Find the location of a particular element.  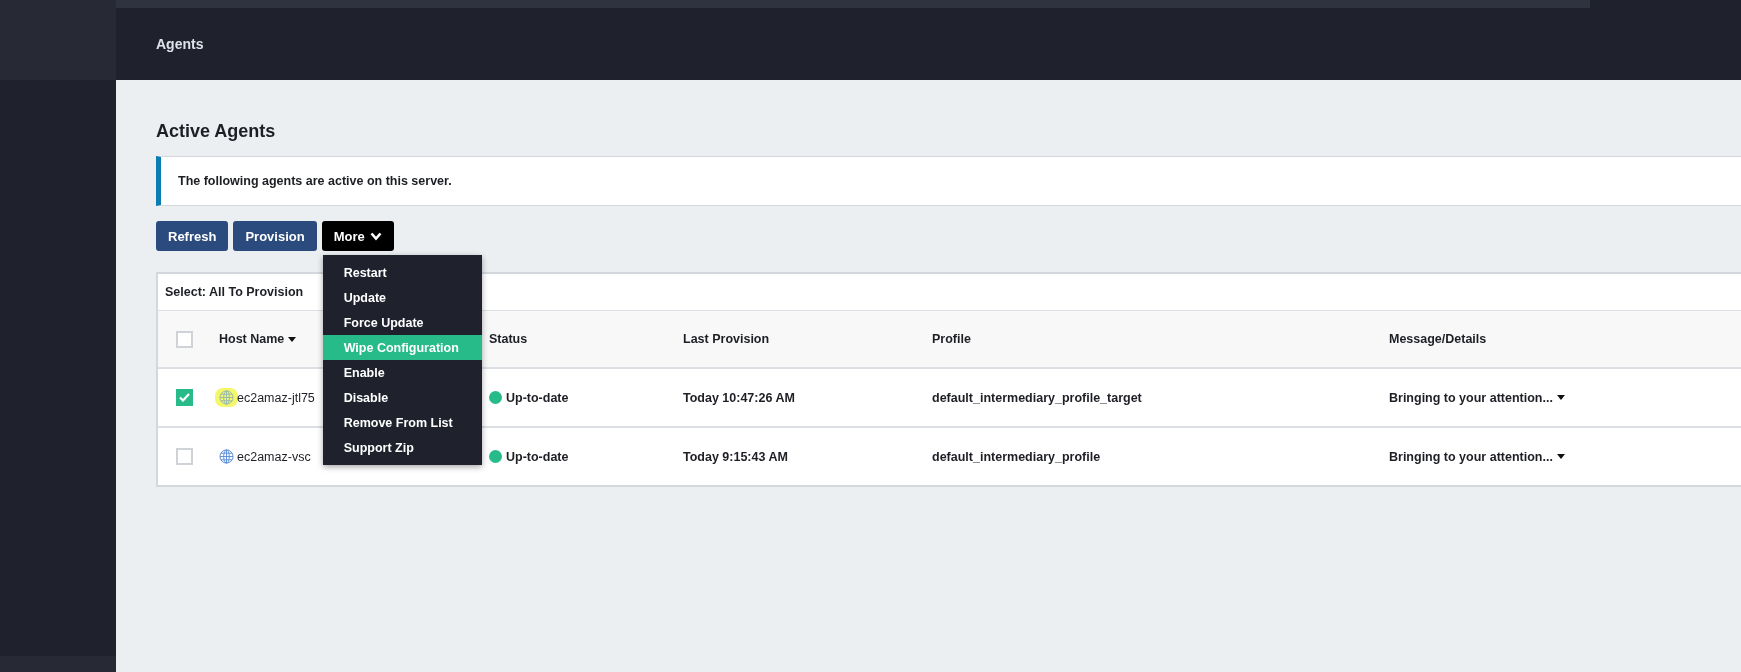

column-header: Status is located at coordinates (586, 339).